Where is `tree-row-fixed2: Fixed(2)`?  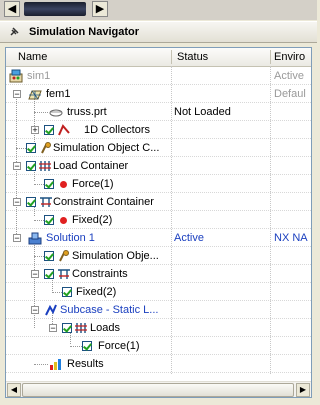 tree-row-fixed2: Fixed(2) is located at coordinates (158, 220).